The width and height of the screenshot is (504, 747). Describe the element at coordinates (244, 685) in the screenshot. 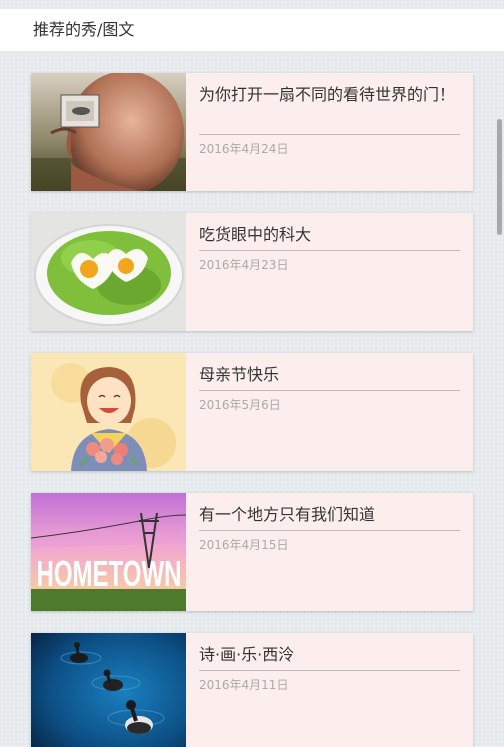

I see `article-date: 2016年4月11日` at that location.